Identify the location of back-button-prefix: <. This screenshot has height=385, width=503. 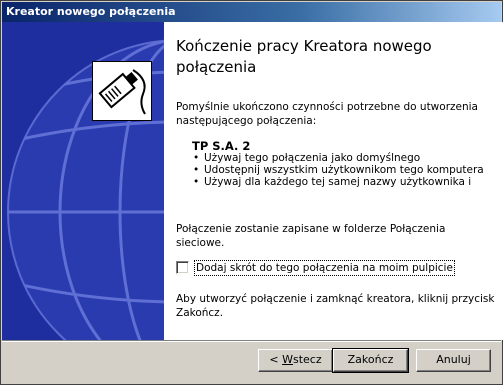
(276, 359).